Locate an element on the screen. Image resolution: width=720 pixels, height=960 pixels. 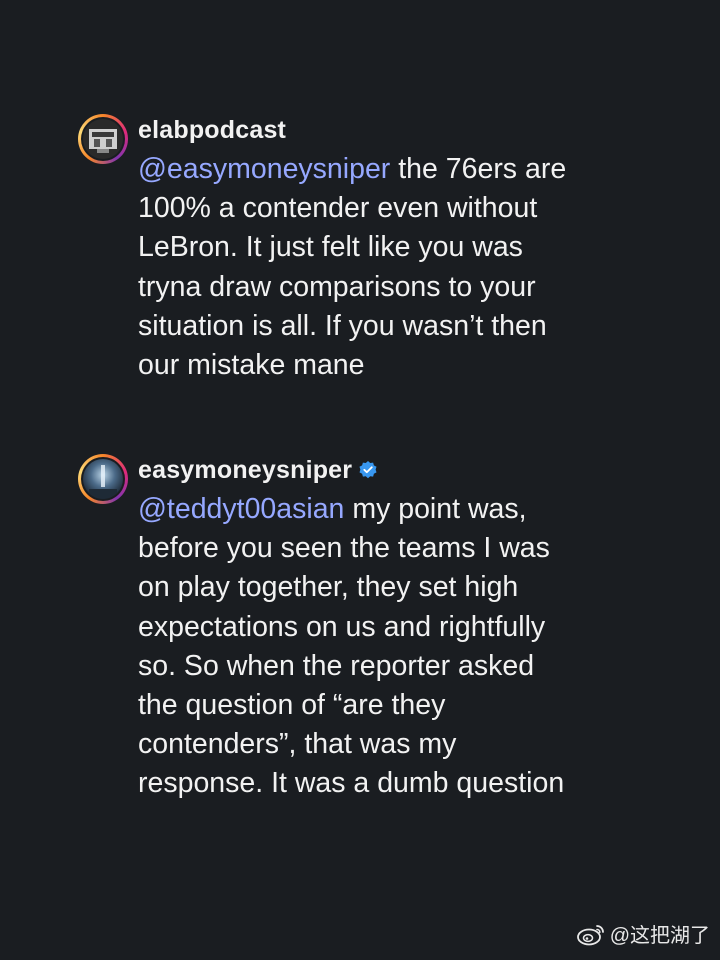
watermark-text: @这把湖了 is located at coordinates (659, 936).